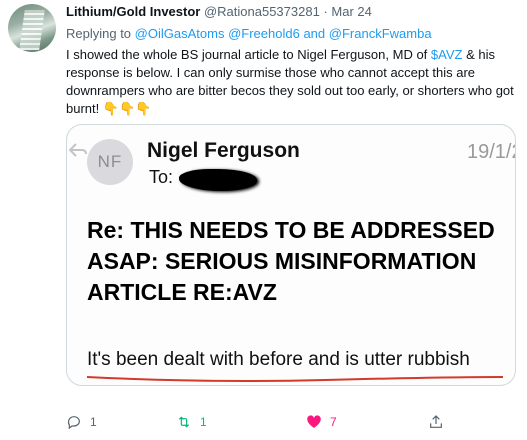 The image size is (527, 440). I want to click on avatar-image, so click(32, 30).